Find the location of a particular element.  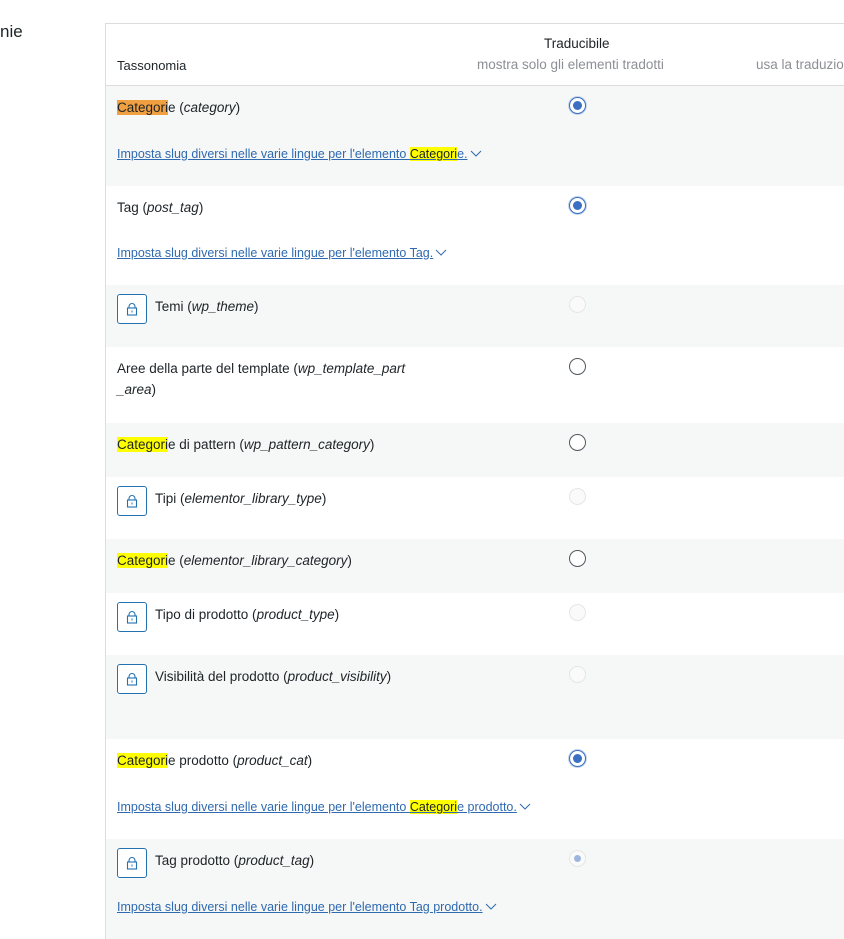

section-title: nie is located at coordinates (11, 31).